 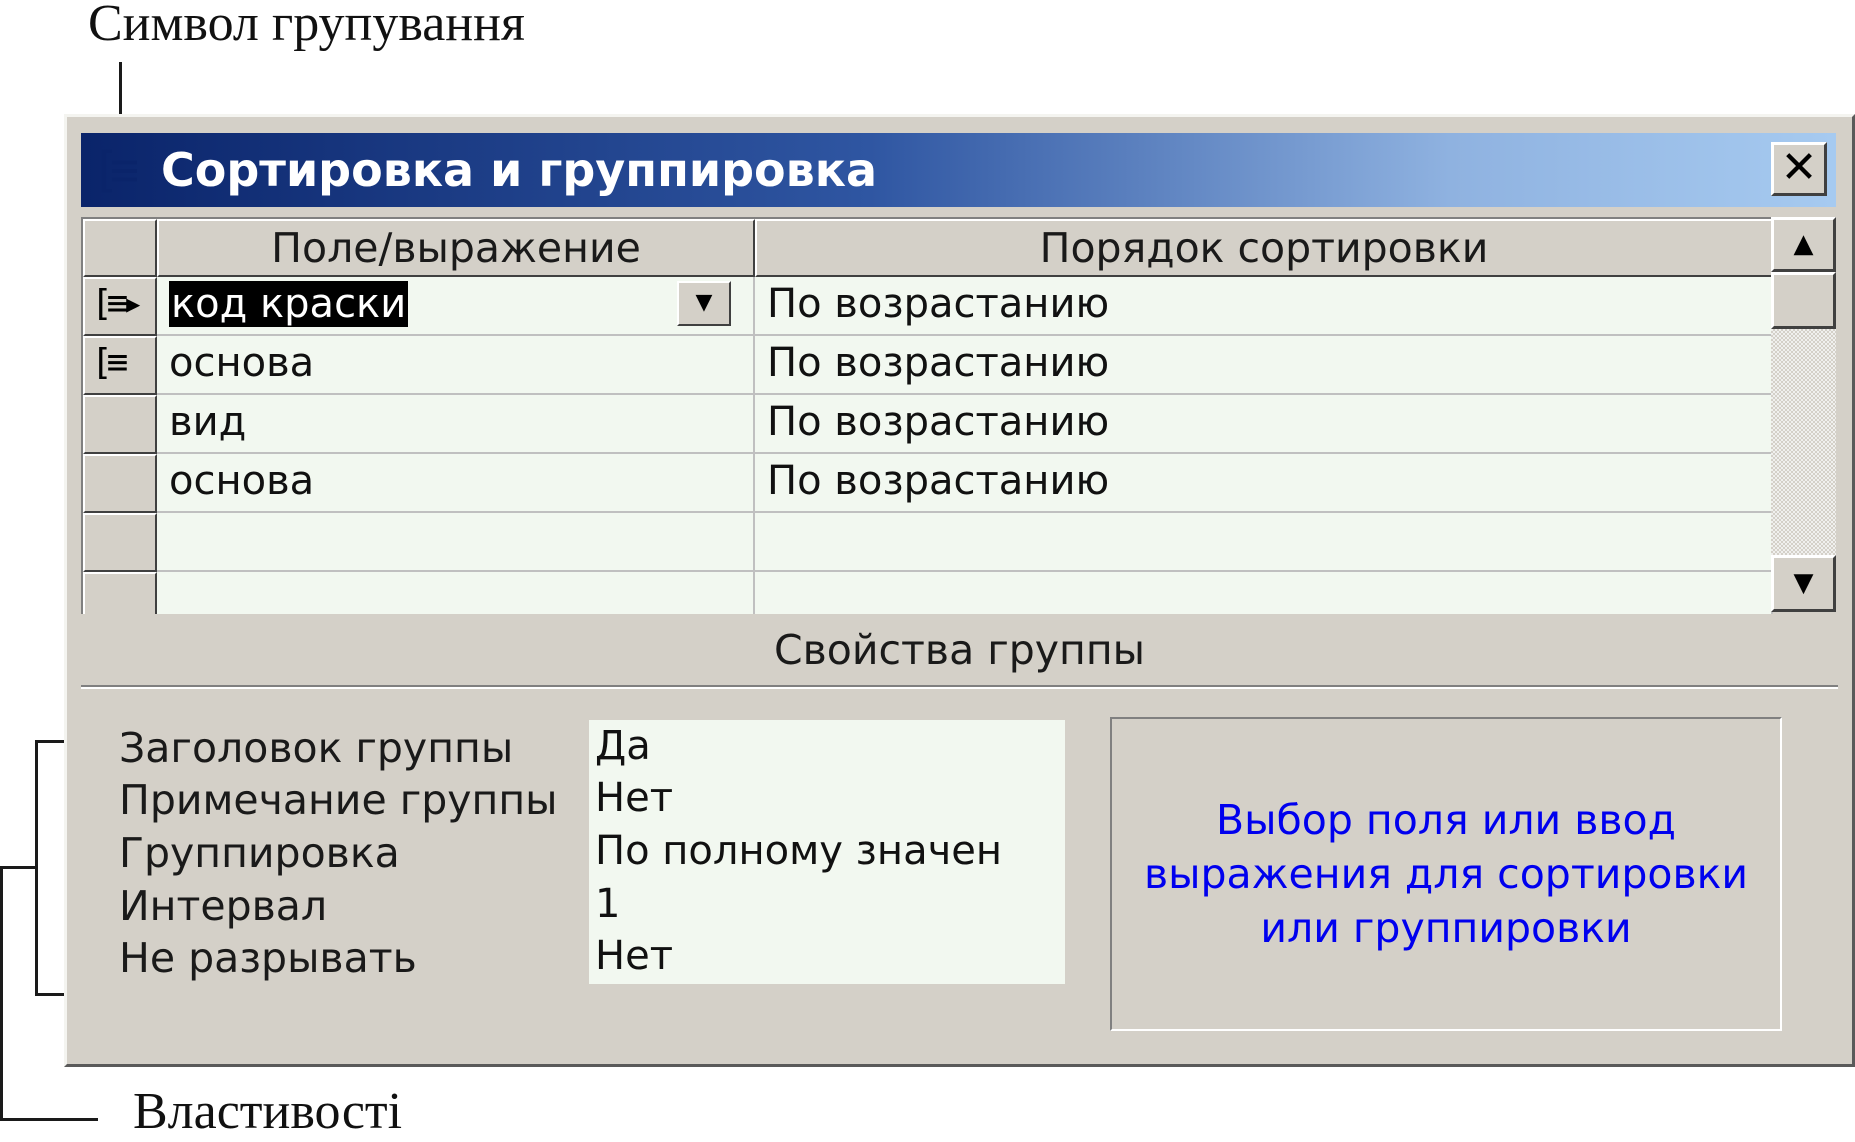 I want to click on property-label: Интервал, so click(x=223, y=906).